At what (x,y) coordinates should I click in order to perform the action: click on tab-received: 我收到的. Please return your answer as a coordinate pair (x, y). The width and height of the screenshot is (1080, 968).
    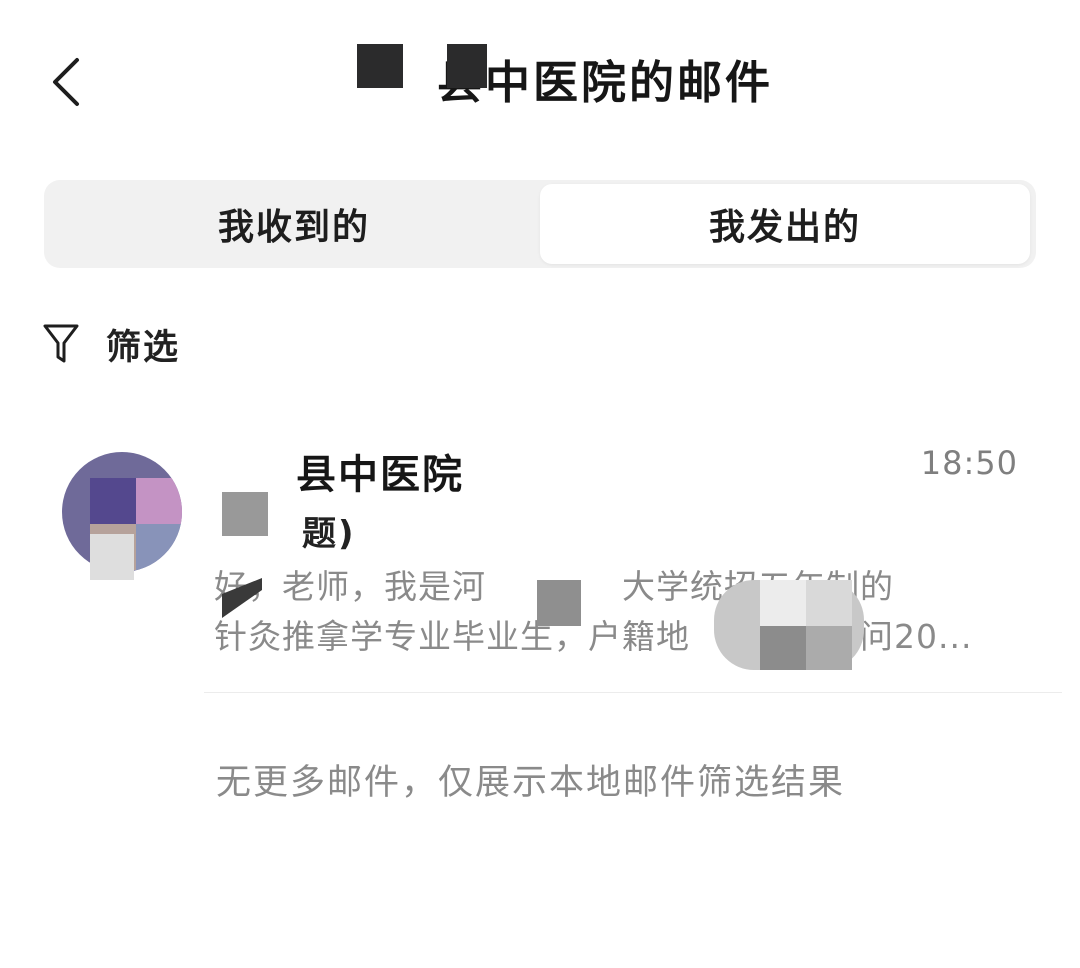
    Looking at the image, I should click on (294, 224).